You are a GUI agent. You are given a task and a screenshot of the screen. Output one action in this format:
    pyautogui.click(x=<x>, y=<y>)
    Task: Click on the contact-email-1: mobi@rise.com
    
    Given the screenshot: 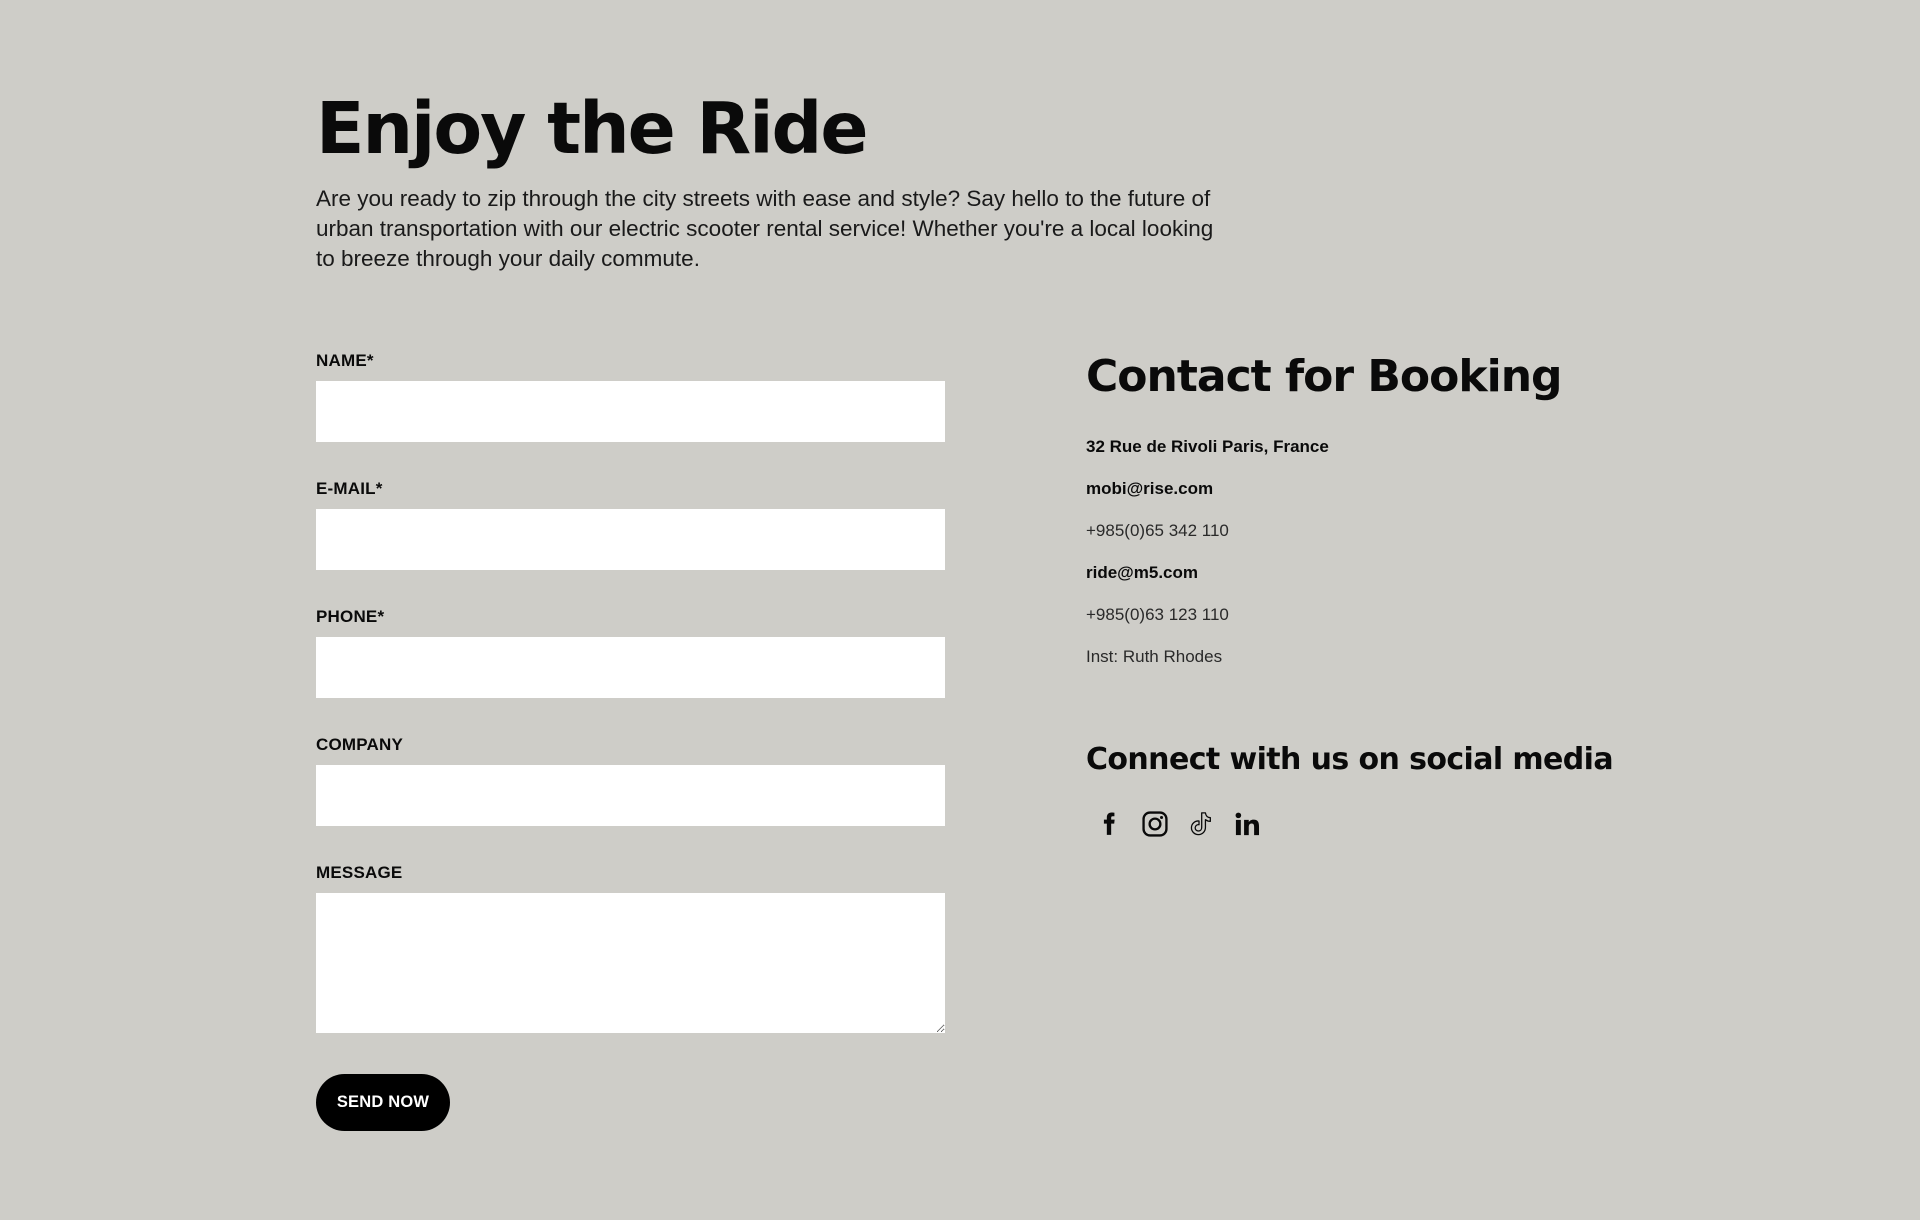 What is the action you would take?
    pyautogui.click(x=1149, y=489)
    